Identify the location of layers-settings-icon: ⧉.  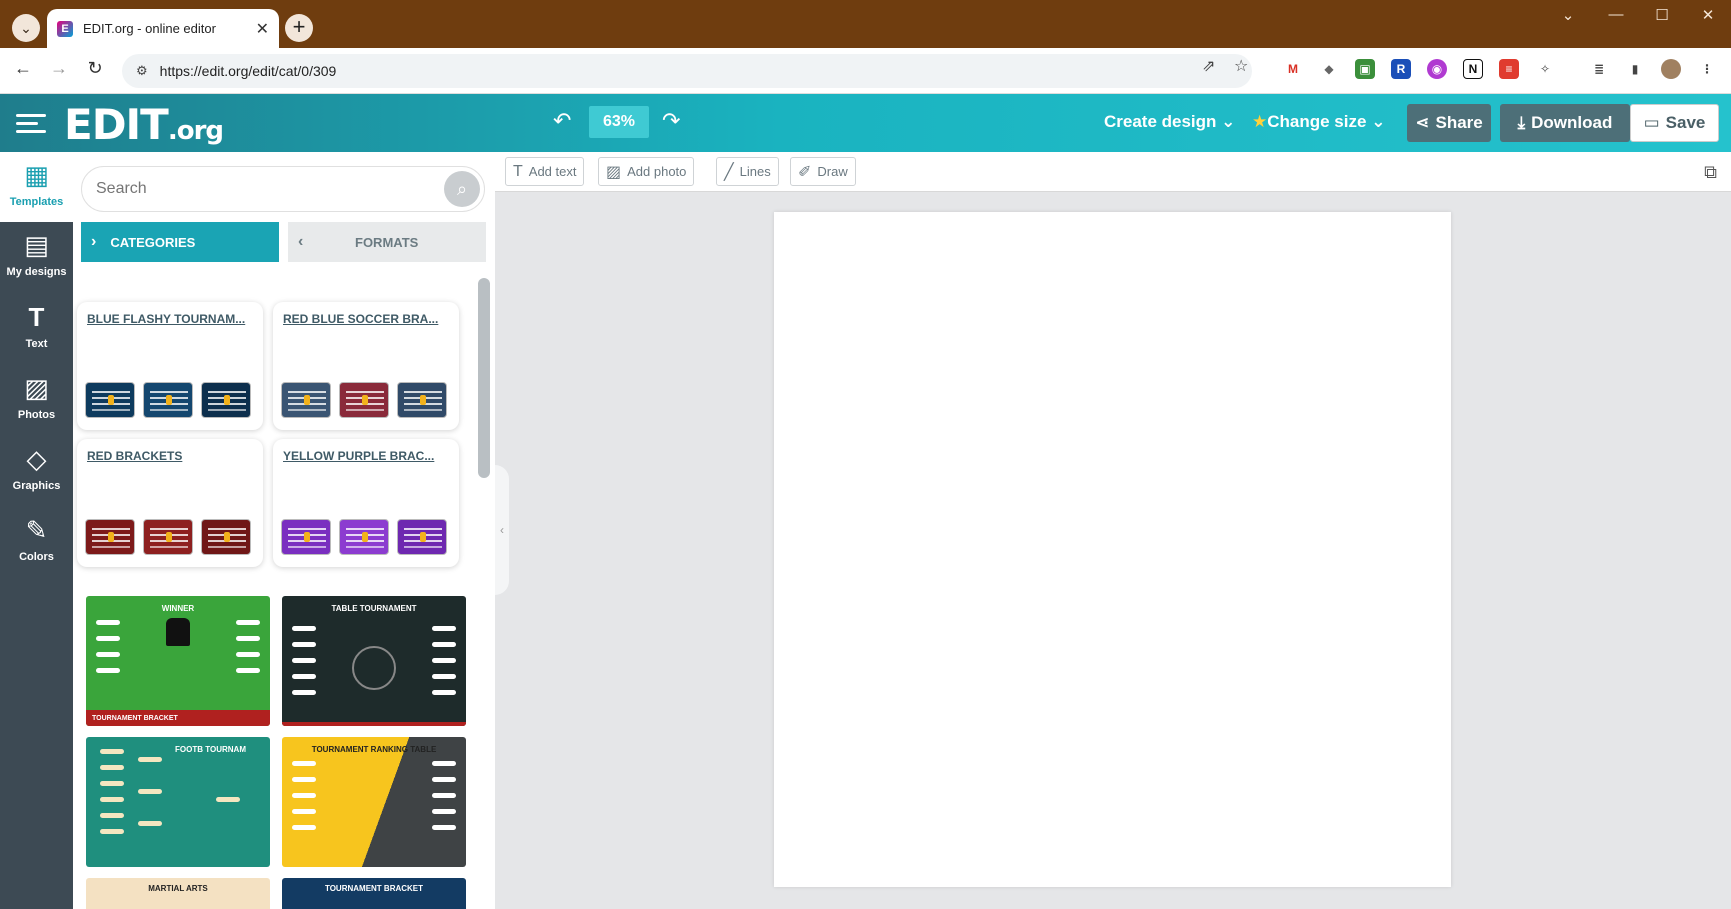
(1710, 172).